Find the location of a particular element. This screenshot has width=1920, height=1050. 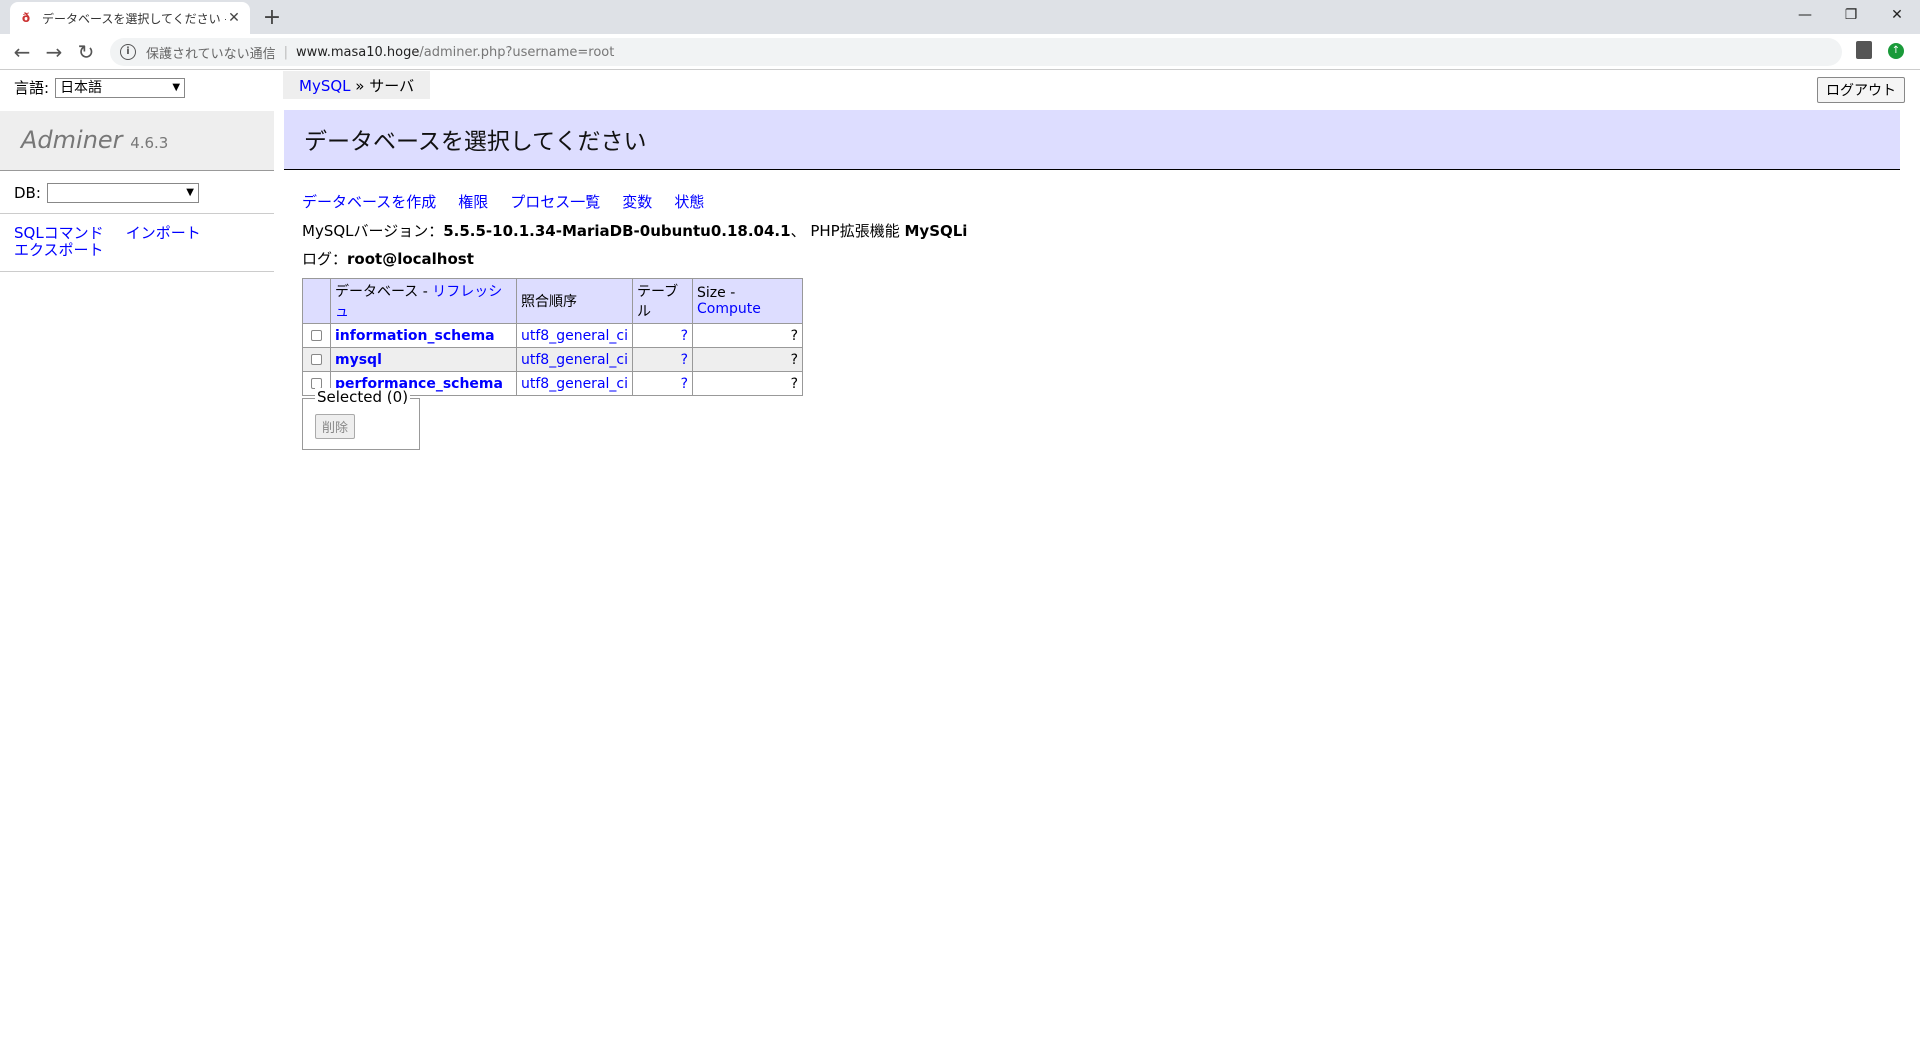

db-row: DB: ▼ is located at coordinates (106, 193).